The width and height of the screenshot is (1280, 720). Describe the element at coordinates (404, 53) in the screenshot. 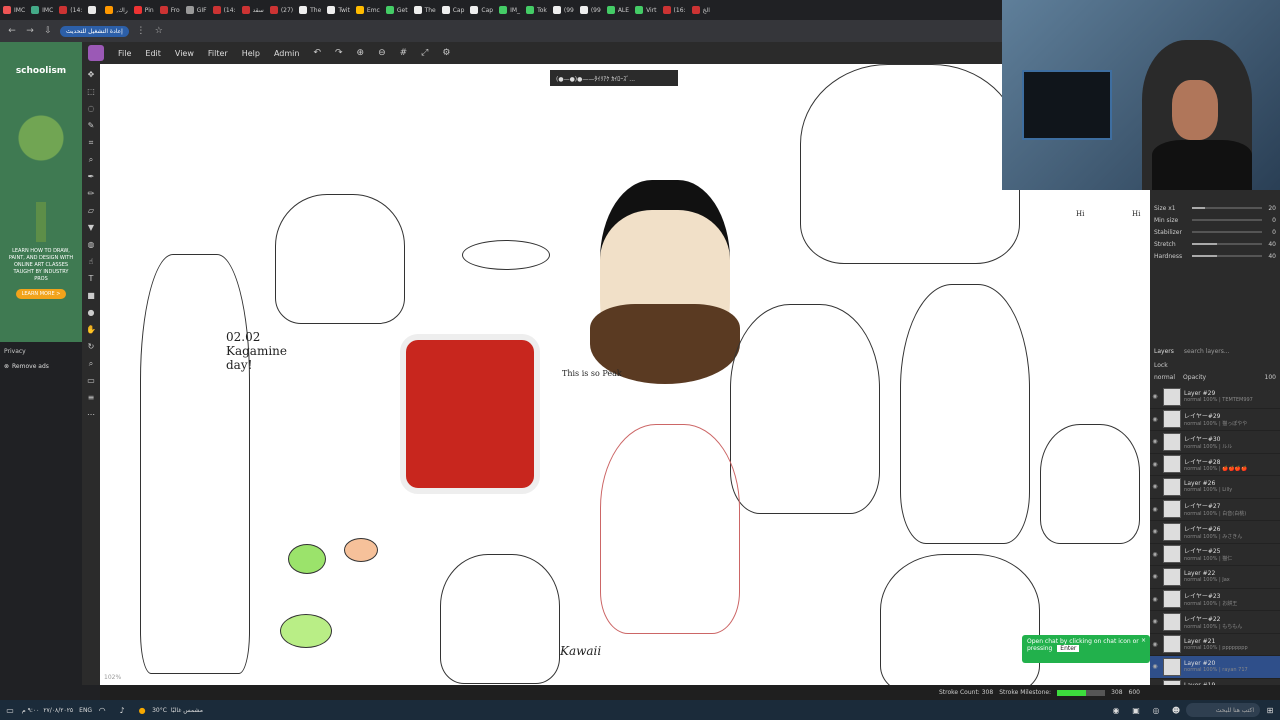

I see `grid-icon: #` at that location.